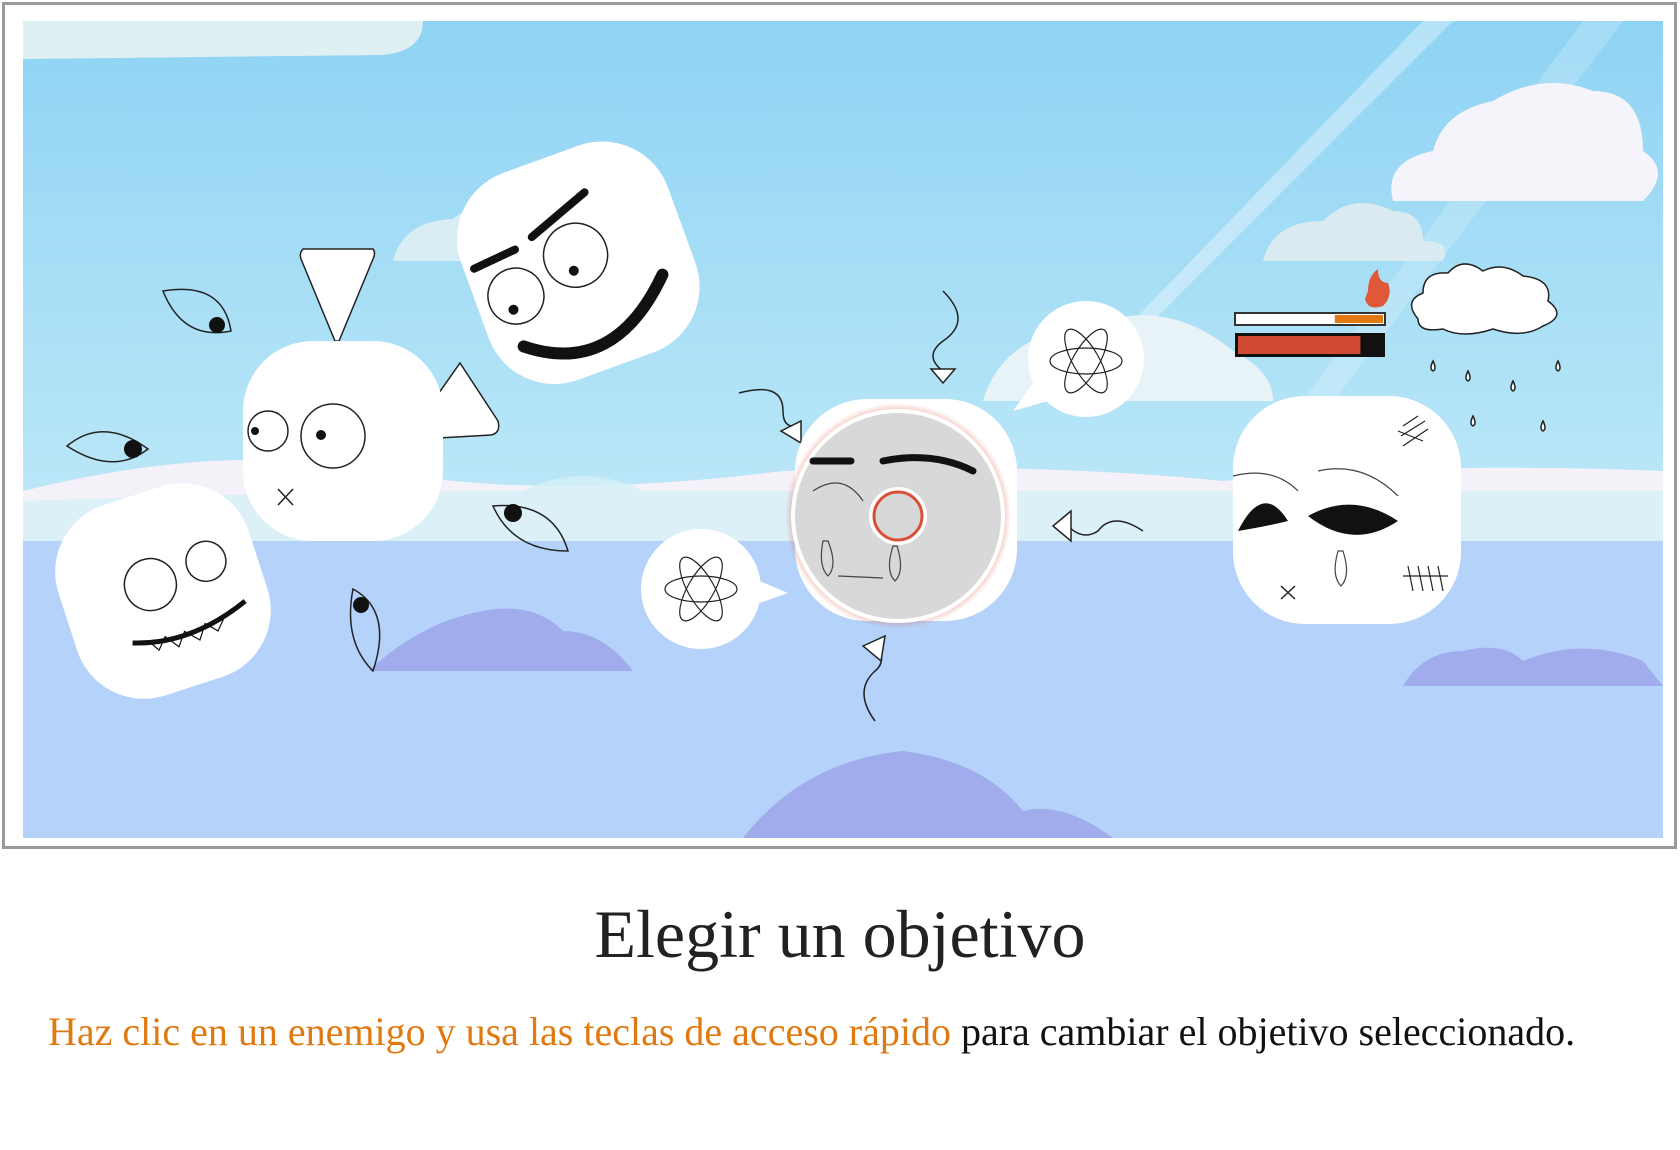  What do you see at coordinates (1299, 345) in the screenshot?
I see `health-bar-fill` at bounding box center [1299, 345].